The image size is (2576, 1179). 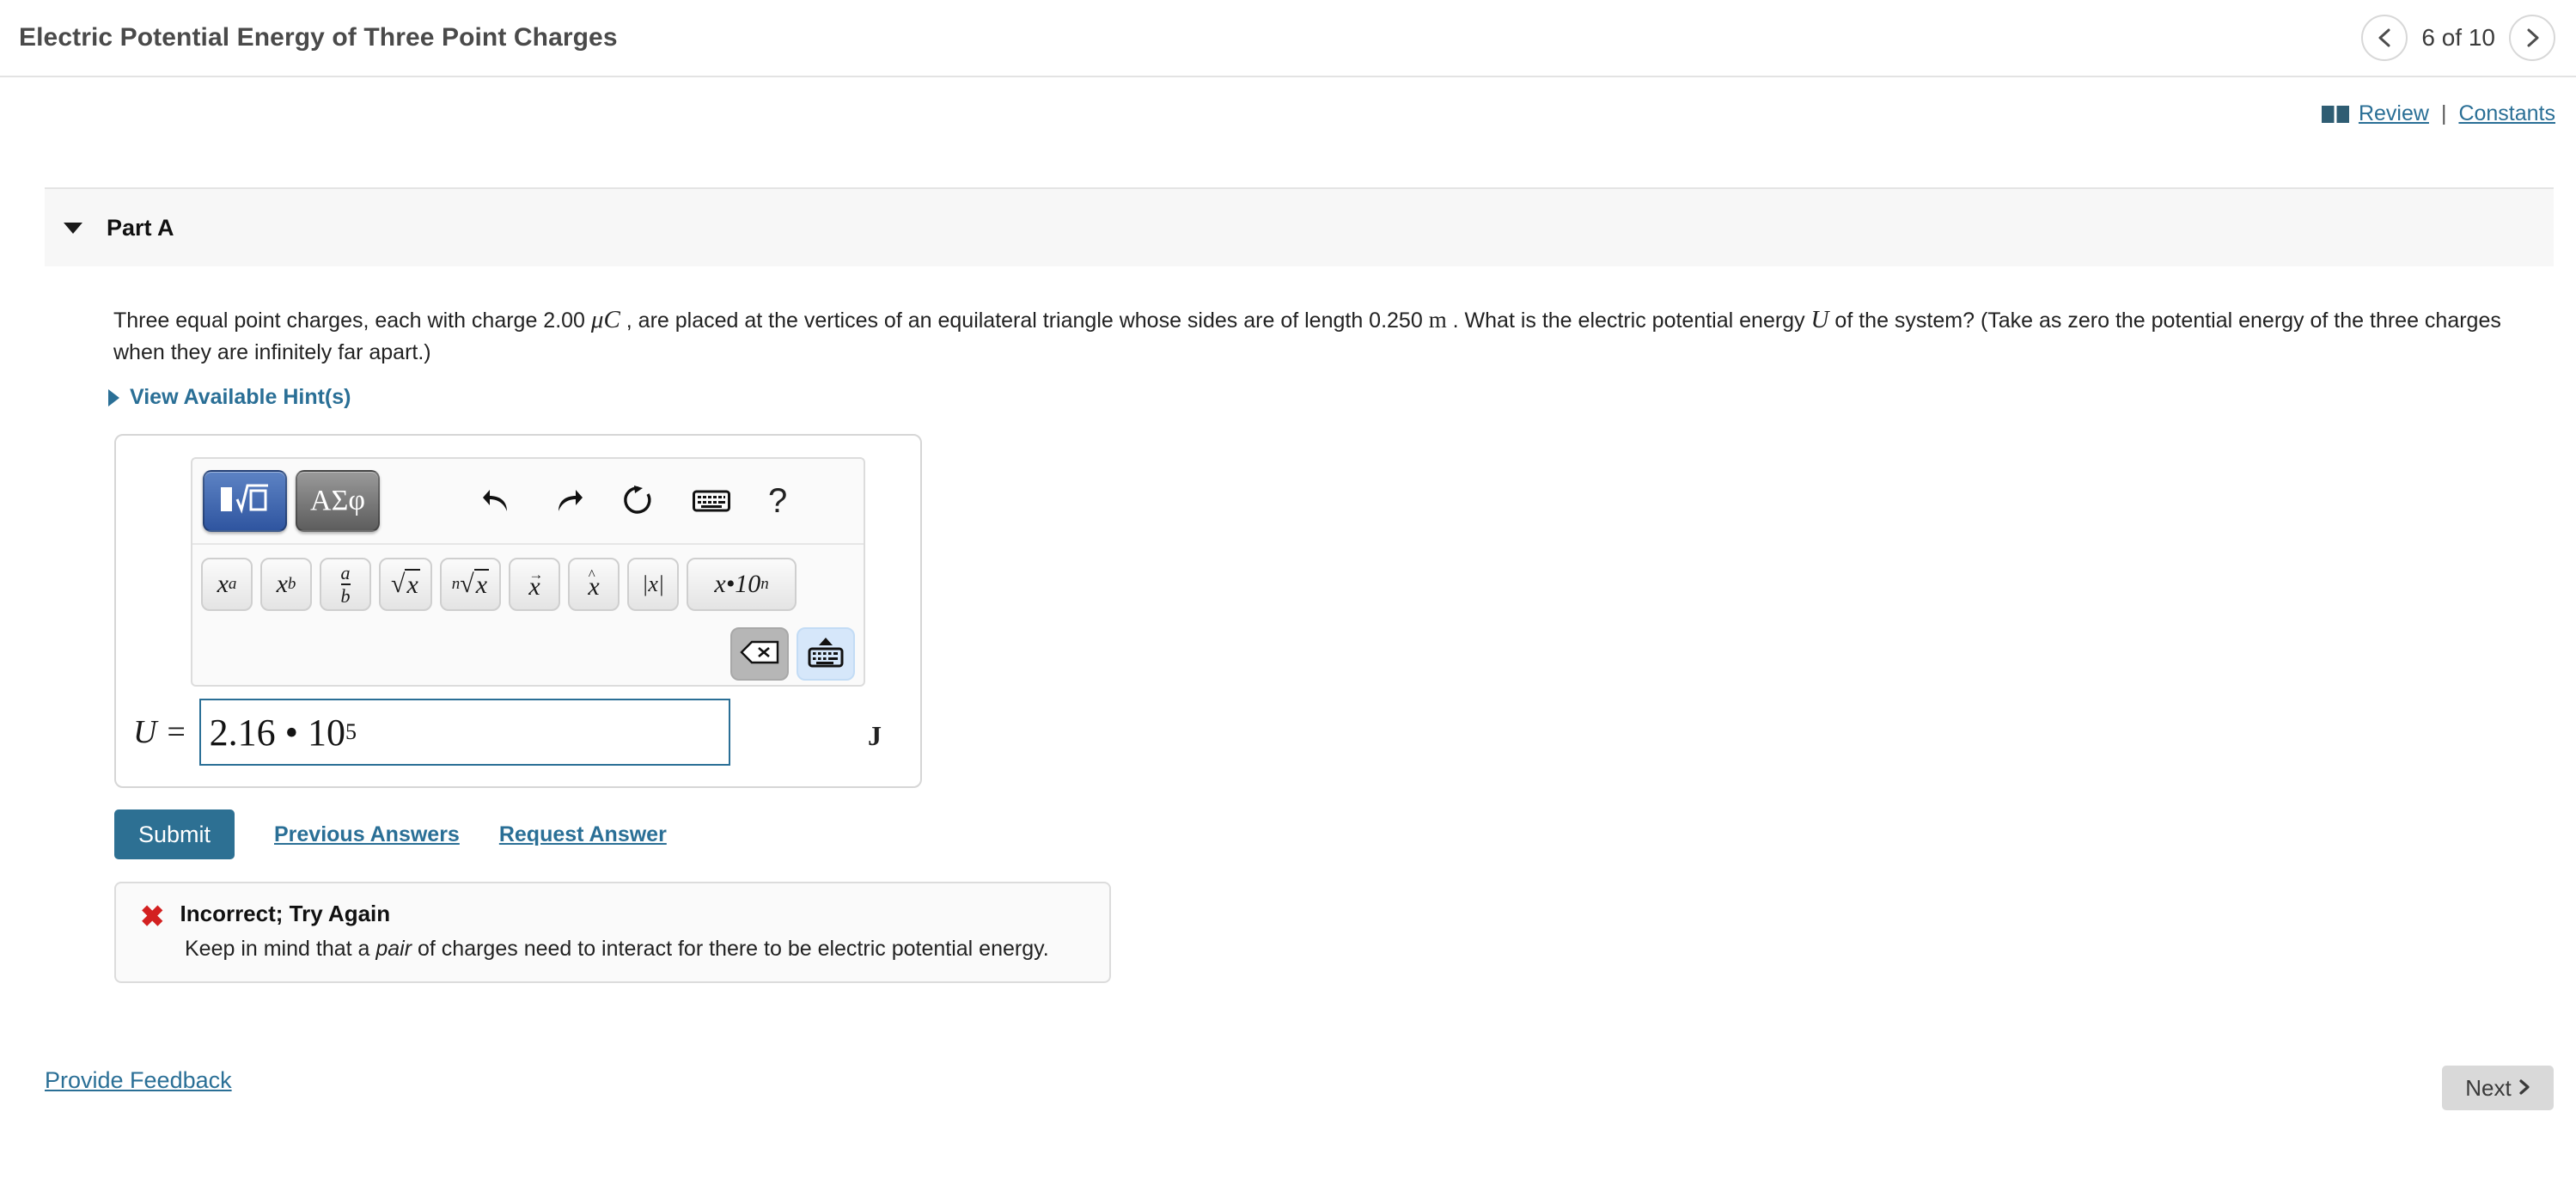 What do you see at coordinates (612, 916) in the screenshot?
I see `feedback-title-row: ✖ Incorrect; Try Again` at bounding box center [612, 916].